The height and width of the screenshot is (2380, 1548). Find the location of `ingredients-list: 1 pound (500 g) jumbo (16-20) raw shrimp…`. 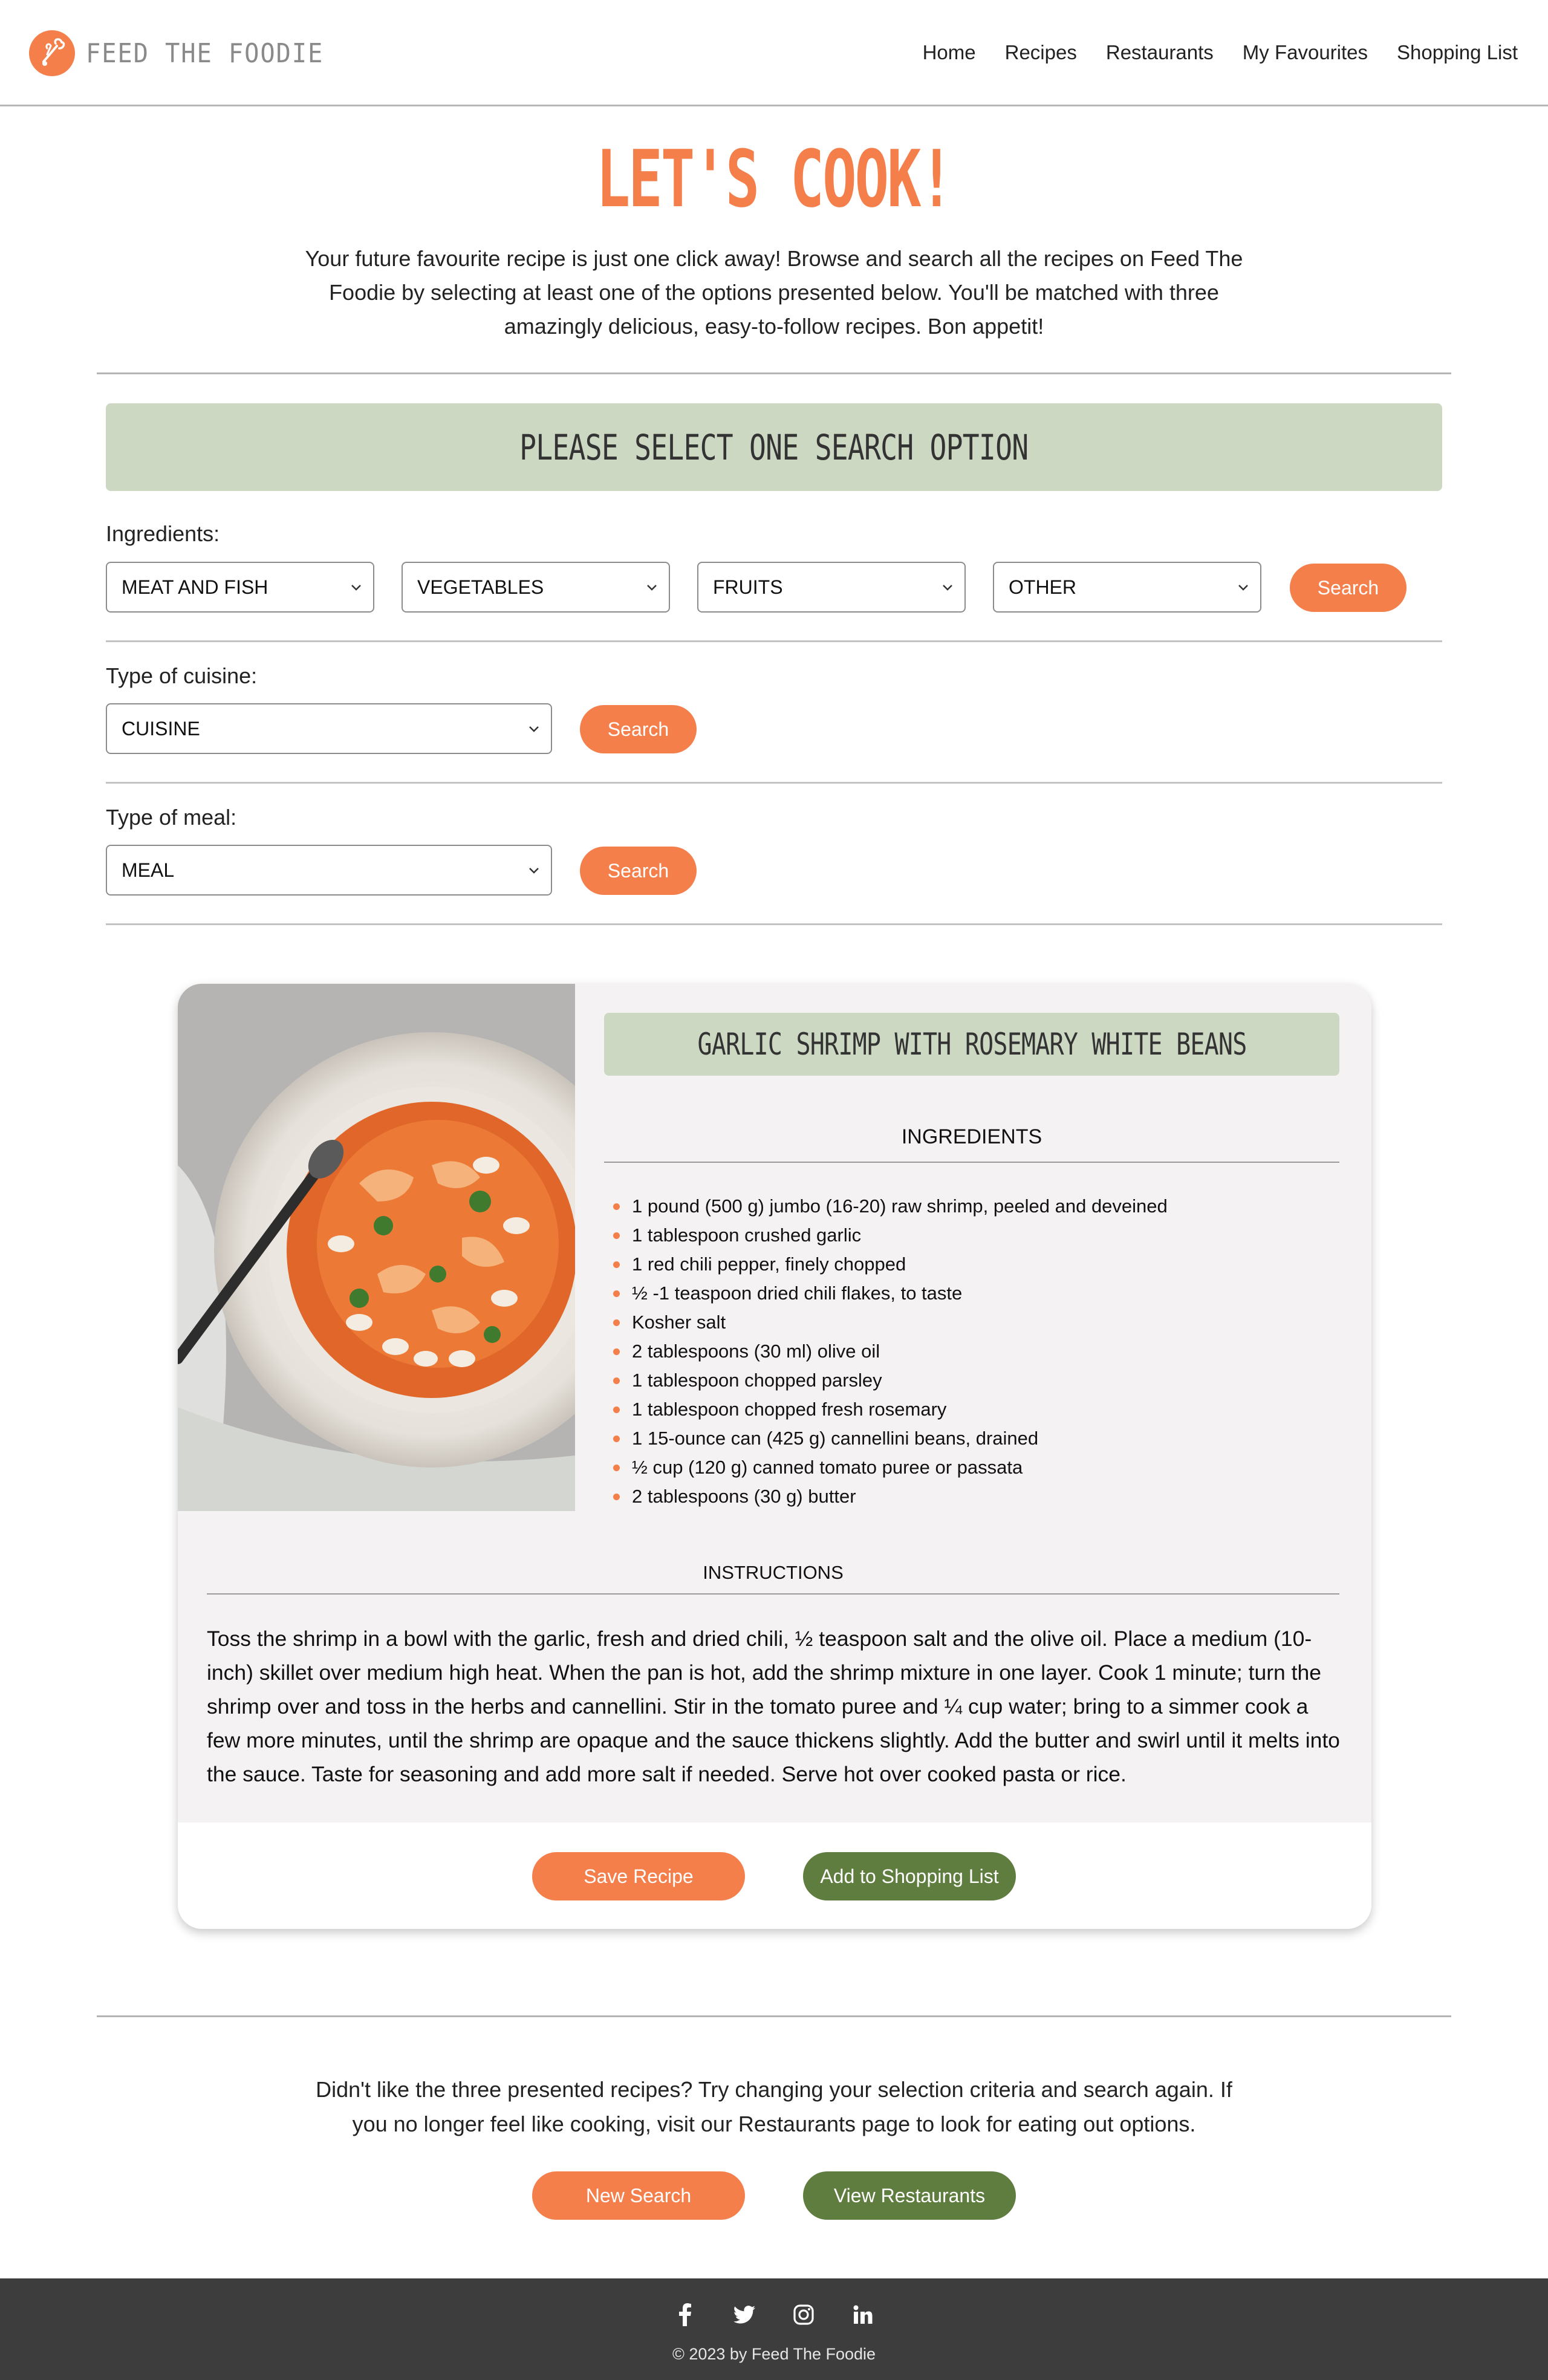

ingredients-list: 1 pound (500 g) jumbo (16-20) raw shrimp… is located at coordinates (890, 1351).